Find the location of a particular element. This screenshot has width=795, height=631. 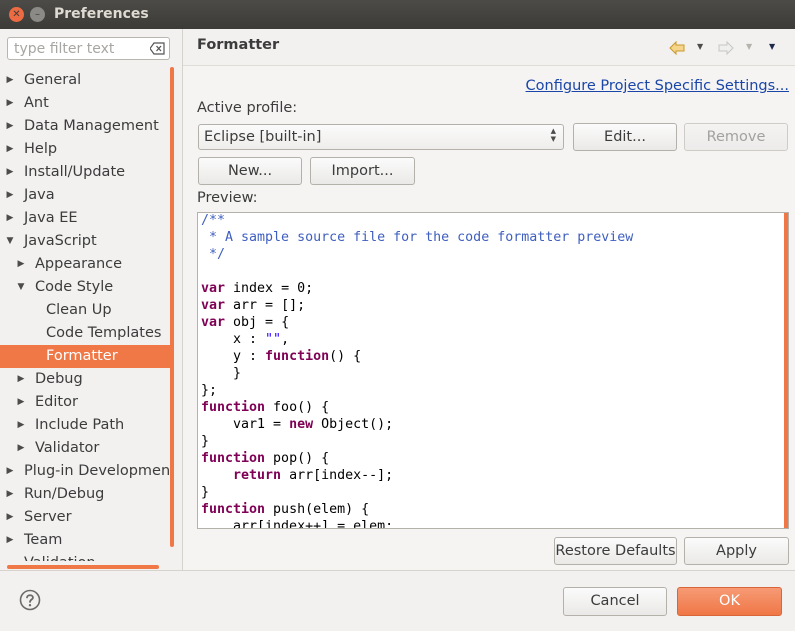

tree-item-label: Team is located at coordinates (43, 540).